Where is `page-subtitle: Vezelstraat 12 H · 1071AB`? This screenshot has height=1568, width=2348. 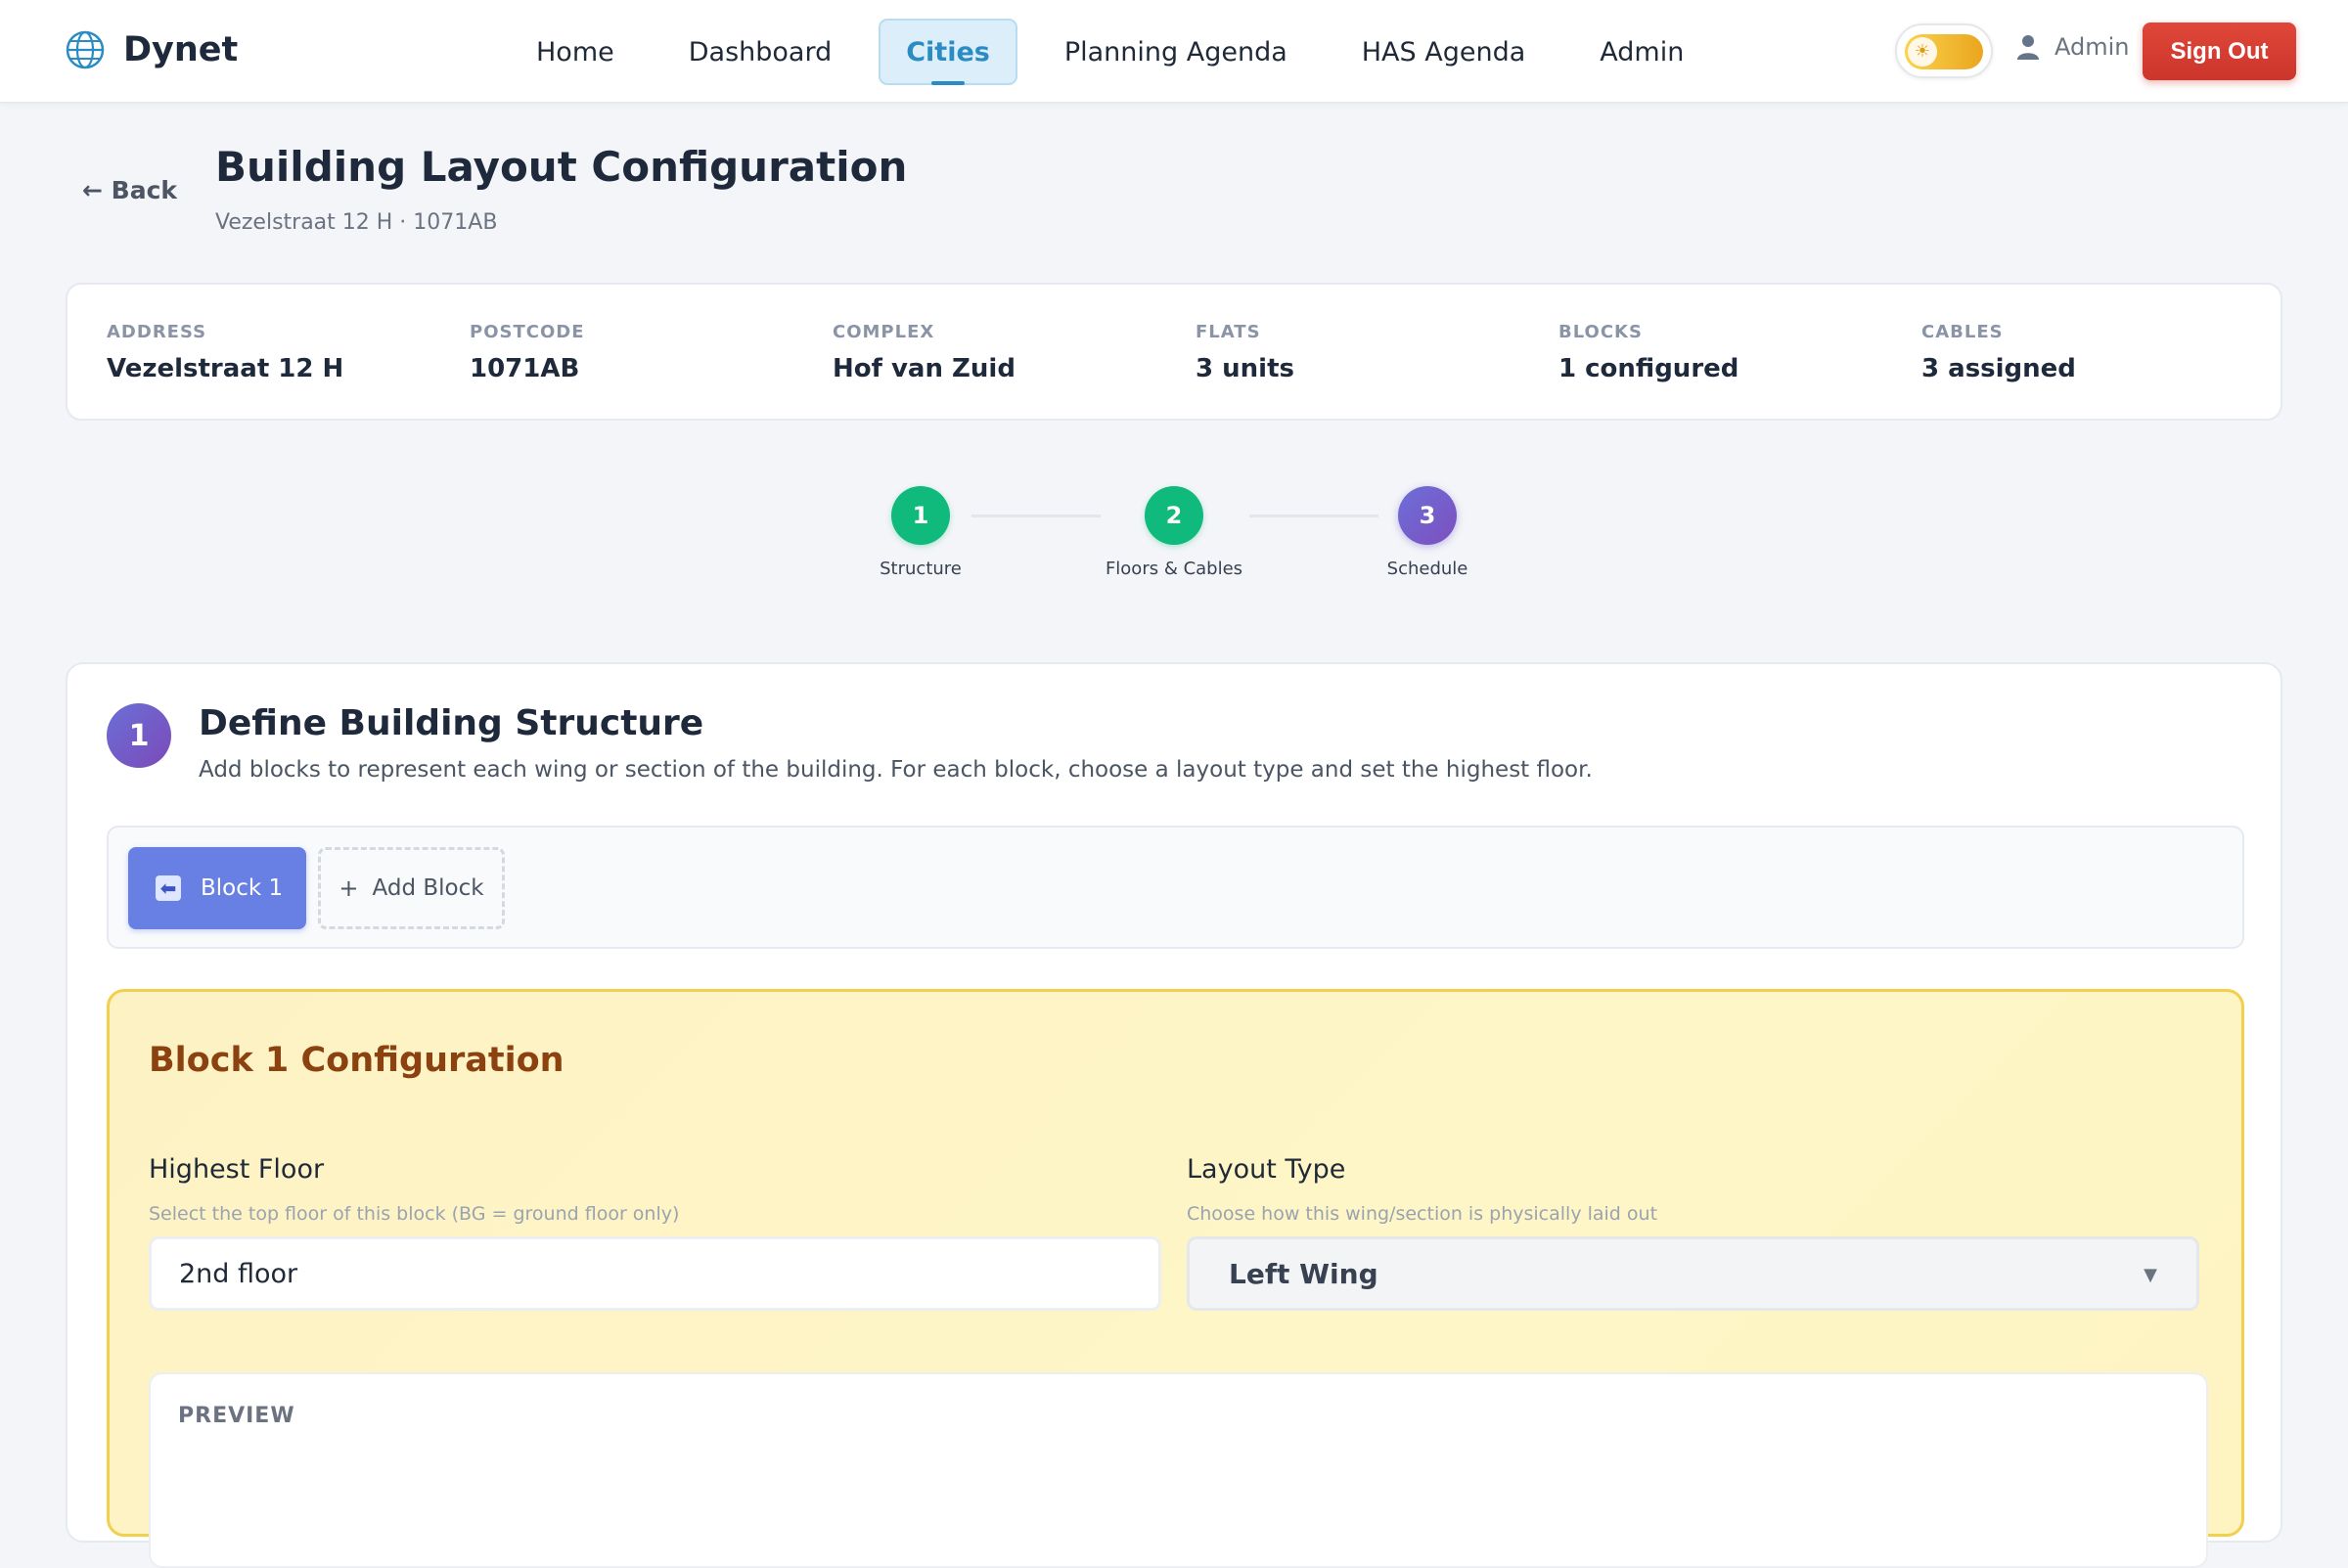 page-subtitle: Vezelstraat 12 H · 1071AB is located at coordinates (356, 222).